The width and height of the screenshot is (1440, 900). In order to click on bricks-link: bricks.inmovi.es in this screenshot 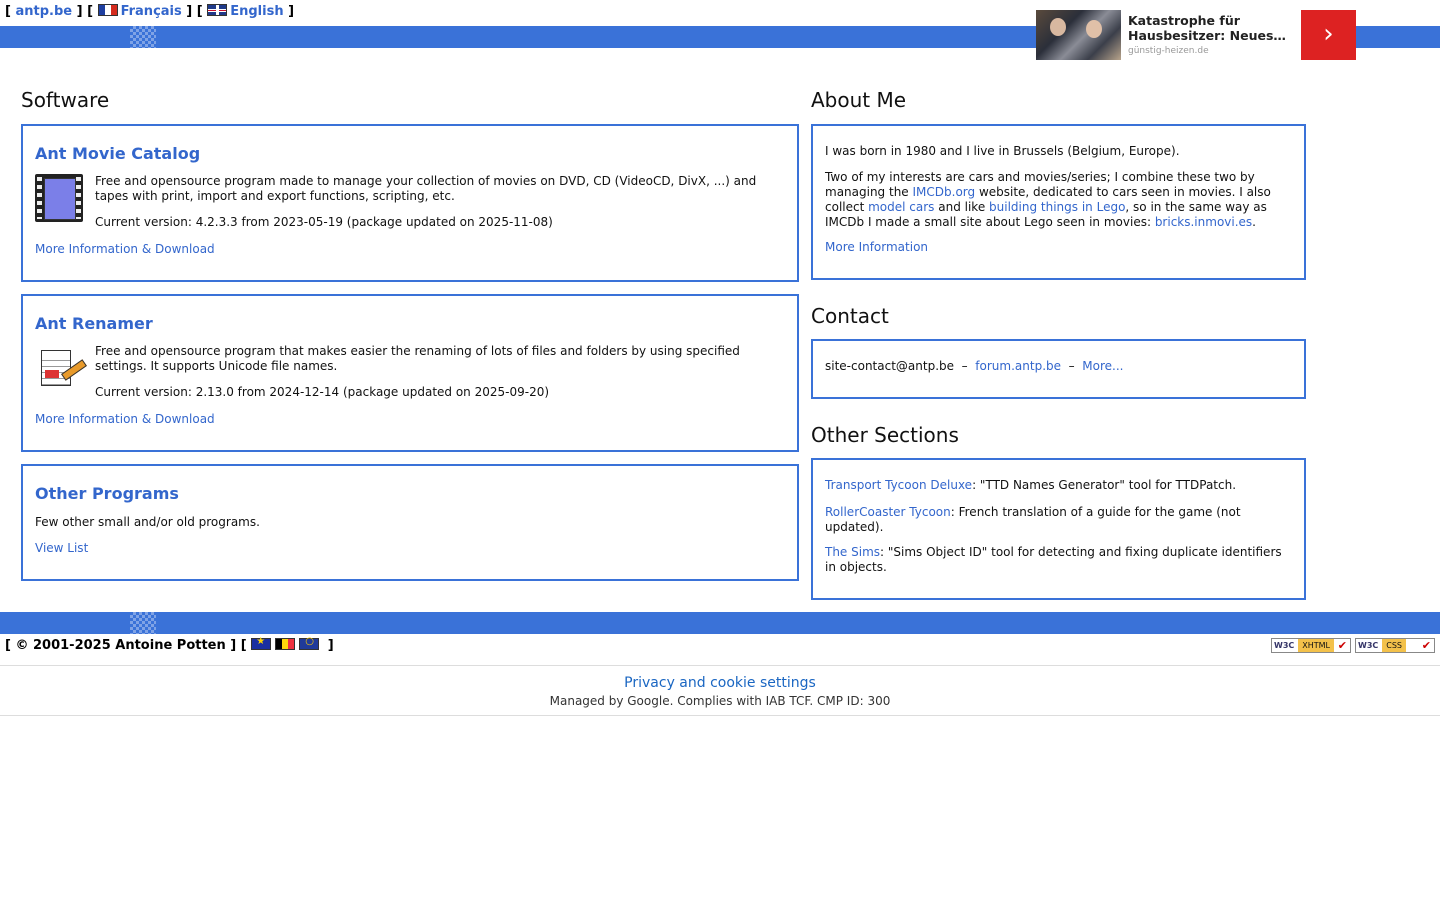, I will do `click(1203, 222)`.